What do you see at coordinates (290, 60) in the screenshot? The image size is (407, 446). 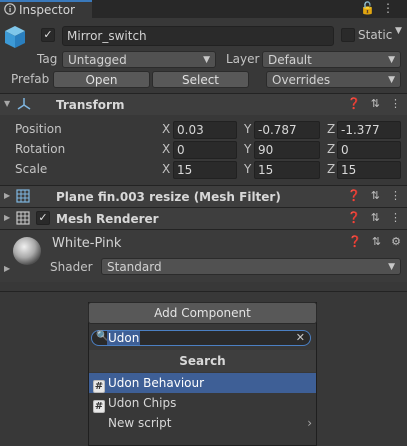 I see `layer-value: Default` at bounding box center [290, 60].